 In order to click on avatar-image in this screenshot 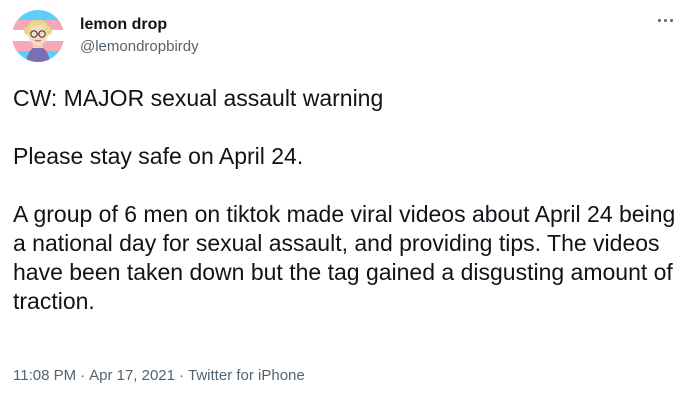, I will do `click(38, 36)`.